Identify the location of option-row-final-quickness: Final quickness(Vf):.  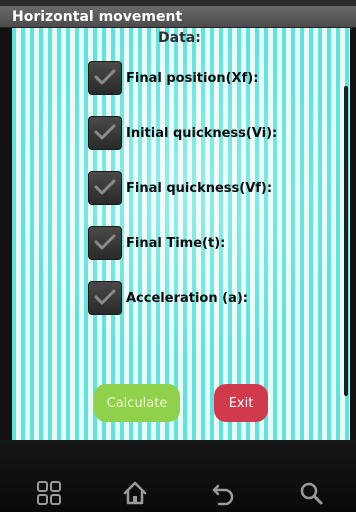
(180, 188).